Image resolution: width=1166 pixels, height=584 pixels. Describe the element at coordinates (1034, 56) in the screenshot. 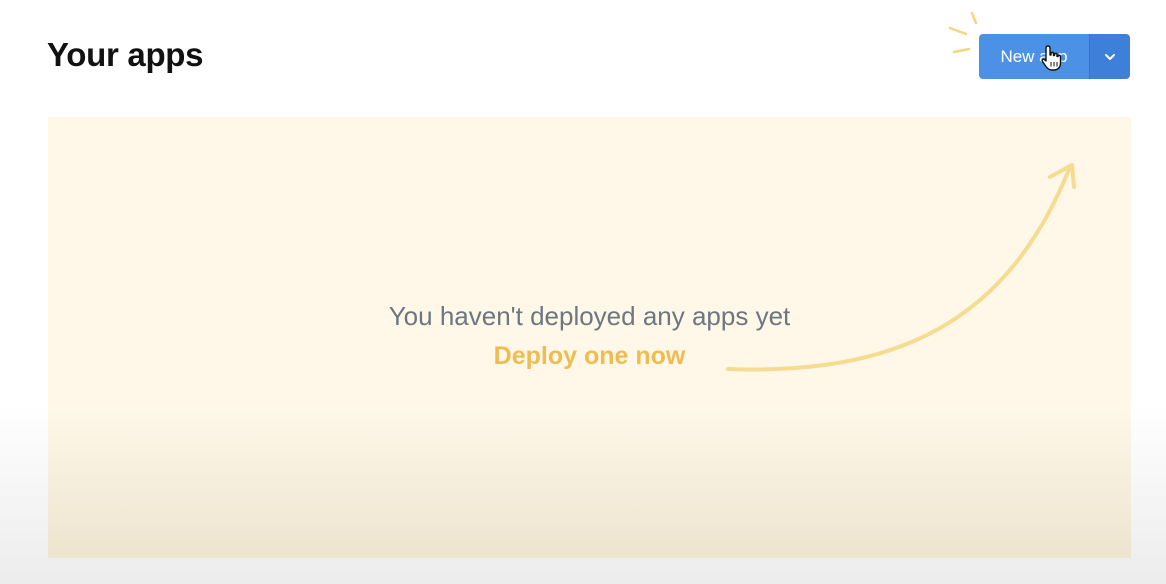

I see `new-app-button: New app` at that location.